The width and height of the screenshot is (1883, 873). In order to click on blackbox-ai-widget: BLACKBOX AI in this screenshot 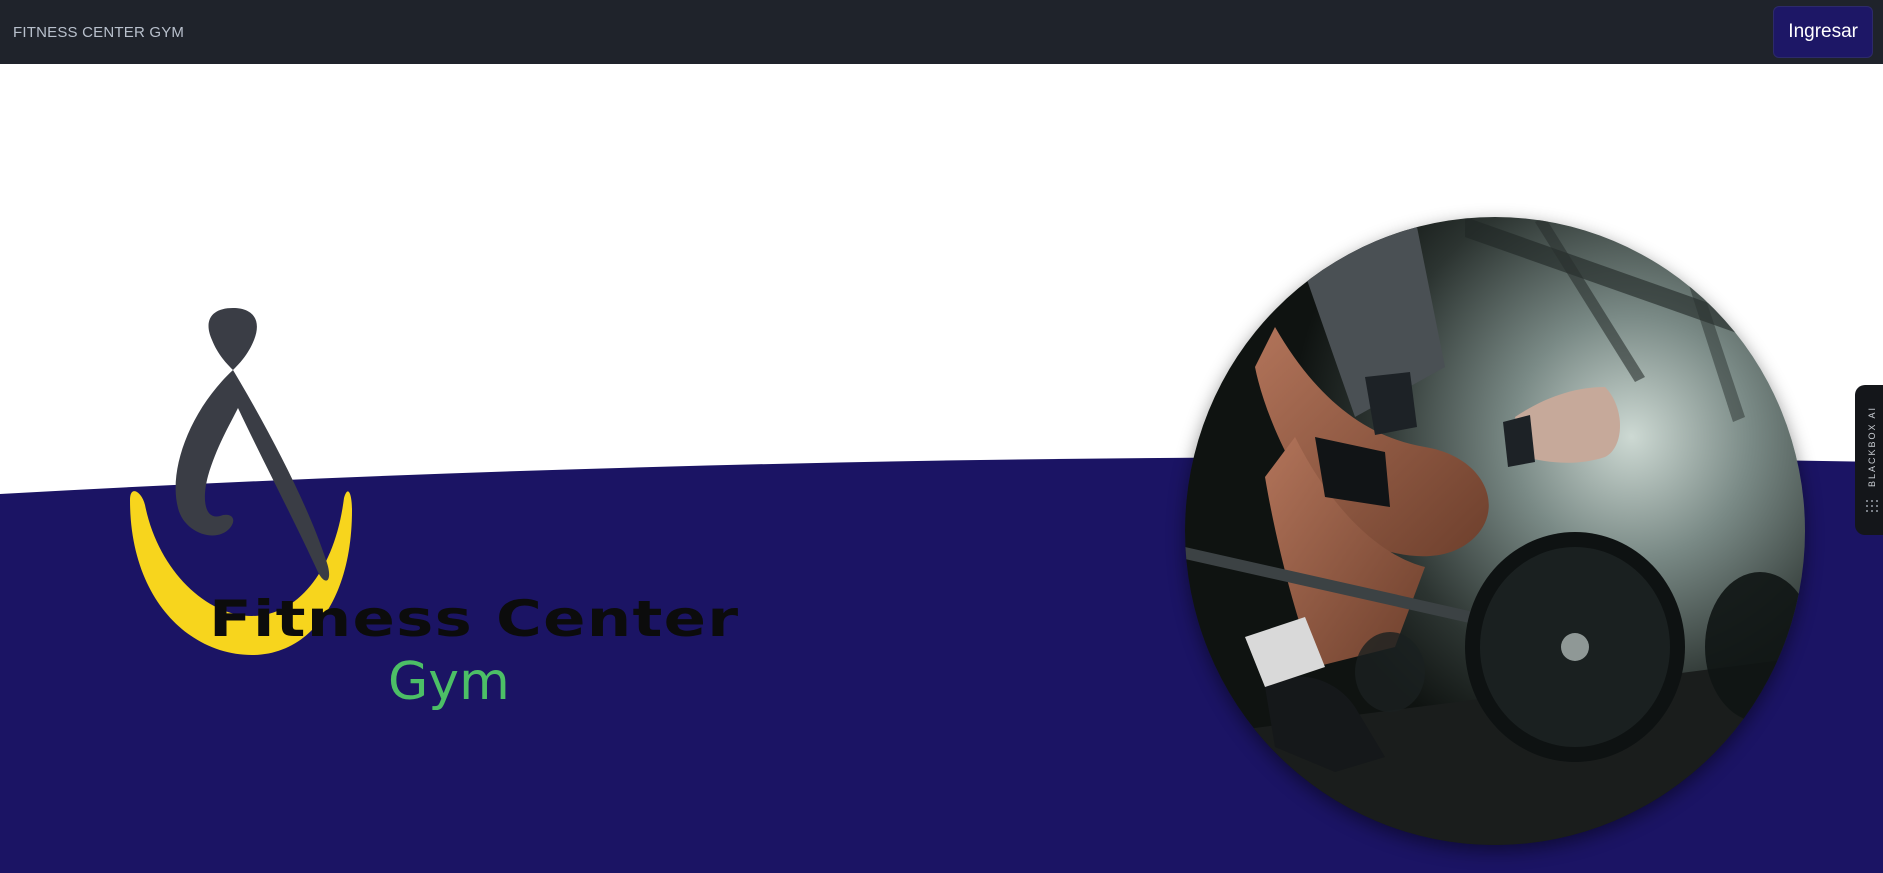, I will do `click(1869, 460)`.